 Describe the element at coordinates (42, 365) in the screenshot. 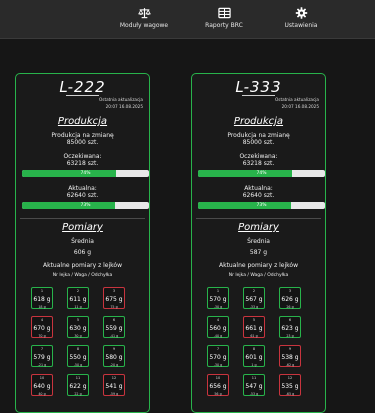

I see `hopper-deviation: -21 g` at that location.